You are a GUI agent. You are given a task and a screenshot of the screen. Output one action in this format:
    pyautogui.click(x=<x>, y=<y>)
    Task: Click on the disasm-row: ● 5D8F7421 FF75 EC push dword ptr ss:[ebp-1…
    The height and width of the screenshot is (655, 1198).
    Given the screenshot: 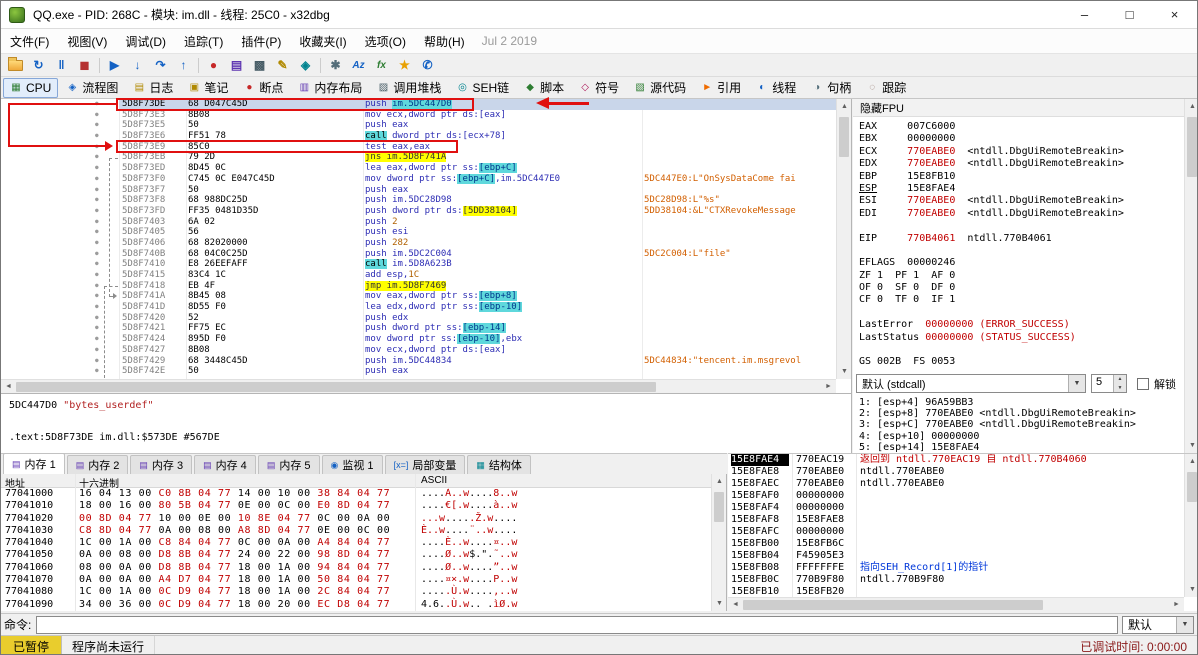 What is the action you would take?
    pyautogui.click(x=418, y=328)
    